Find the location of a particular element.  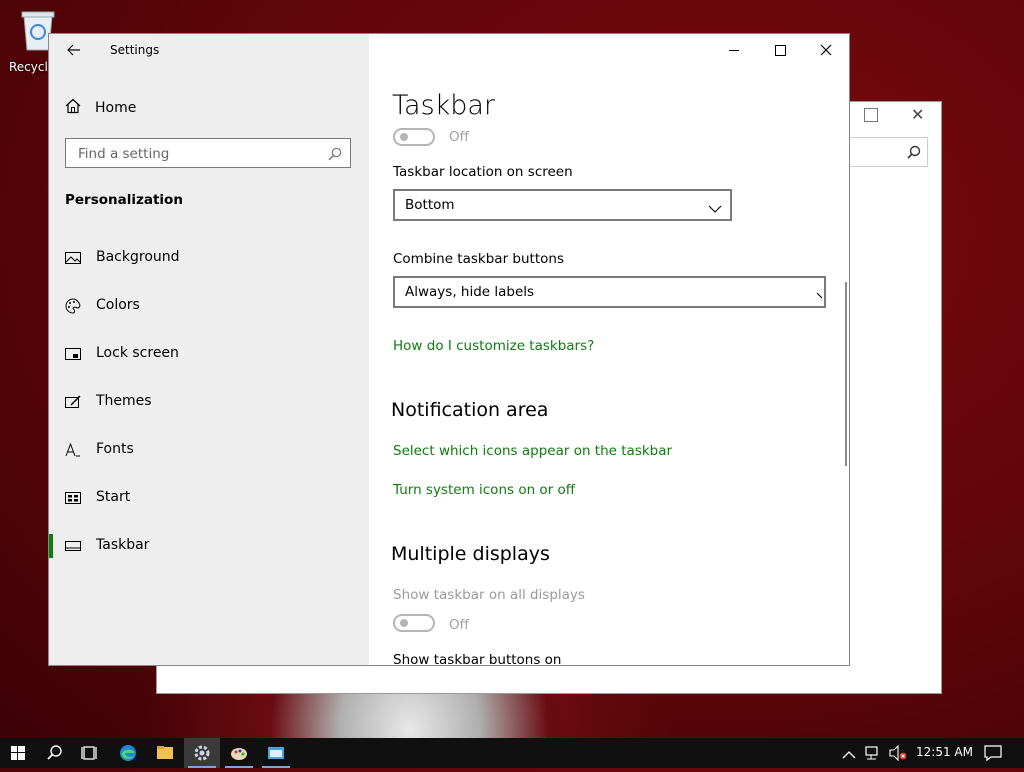

home-label: Home is located at coordinates (116, 108).